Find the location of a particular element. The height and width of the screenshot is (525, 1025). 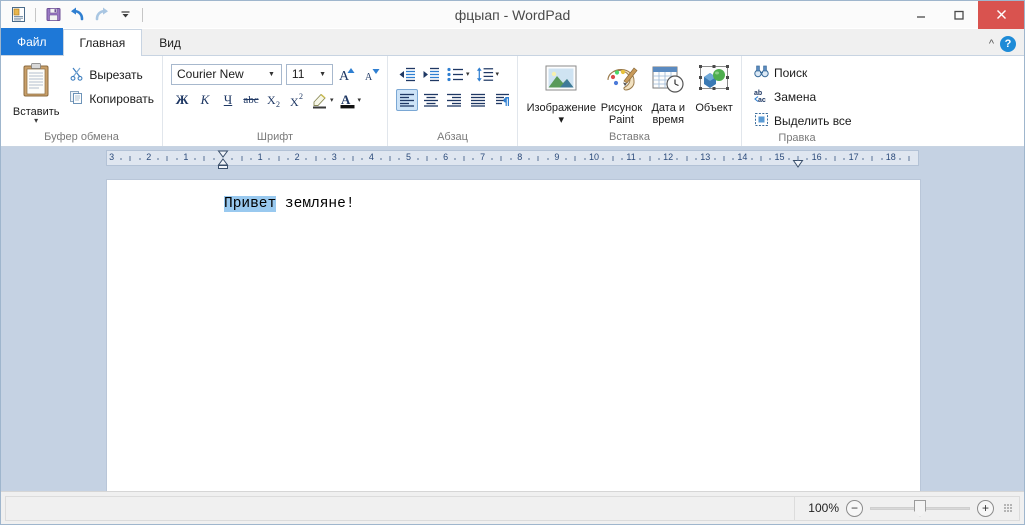

clipboard-icon is located at coordinates (36, 83).